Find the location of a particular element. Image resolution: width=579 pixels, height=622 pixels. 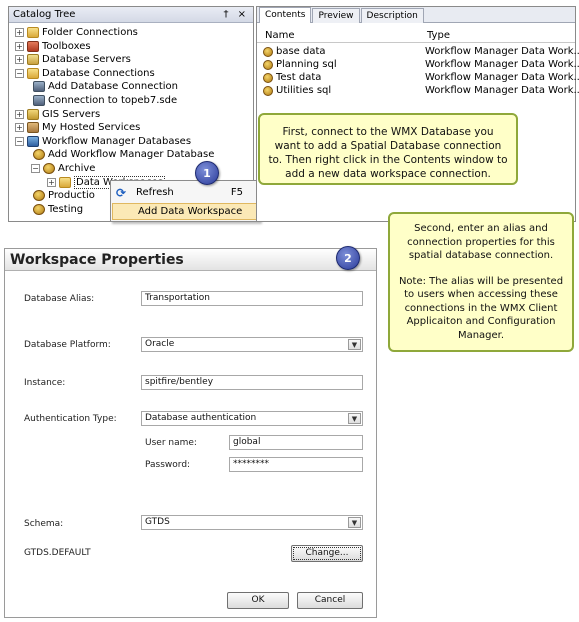

tree-item: − Workflow Manager Databases is located at coordinates (103, 141).